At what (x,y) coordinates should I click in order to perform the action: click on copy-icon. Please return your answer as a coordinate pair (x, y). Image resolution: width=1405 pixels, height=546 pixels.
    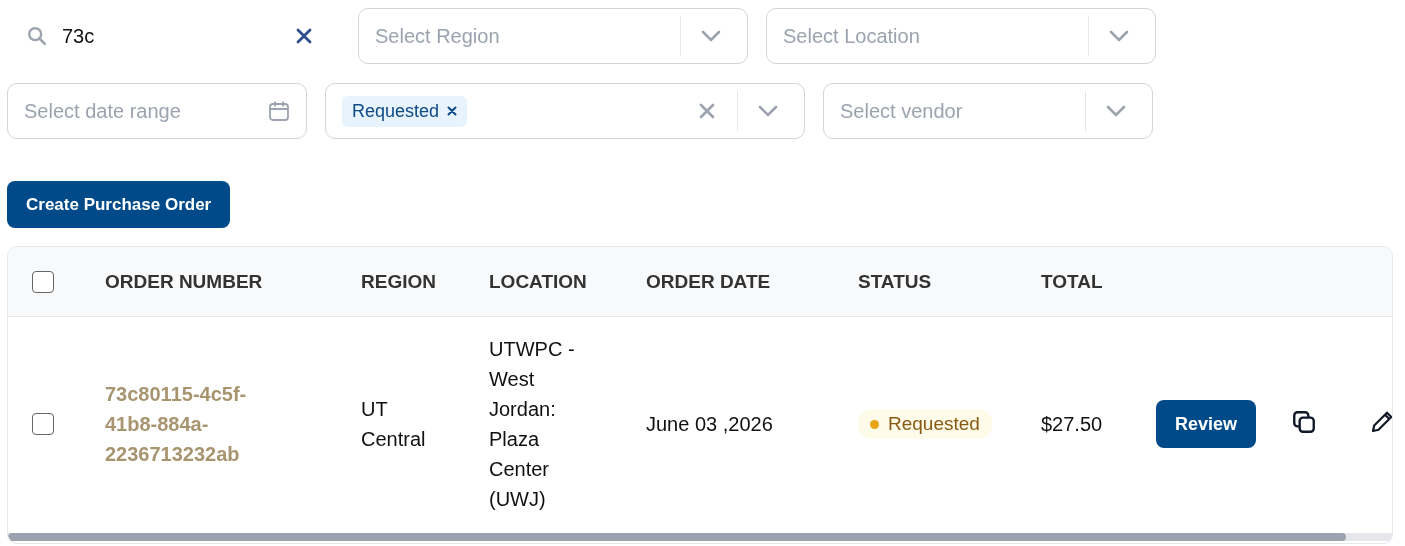
    Looking at the image, I should click on (1304, 421).